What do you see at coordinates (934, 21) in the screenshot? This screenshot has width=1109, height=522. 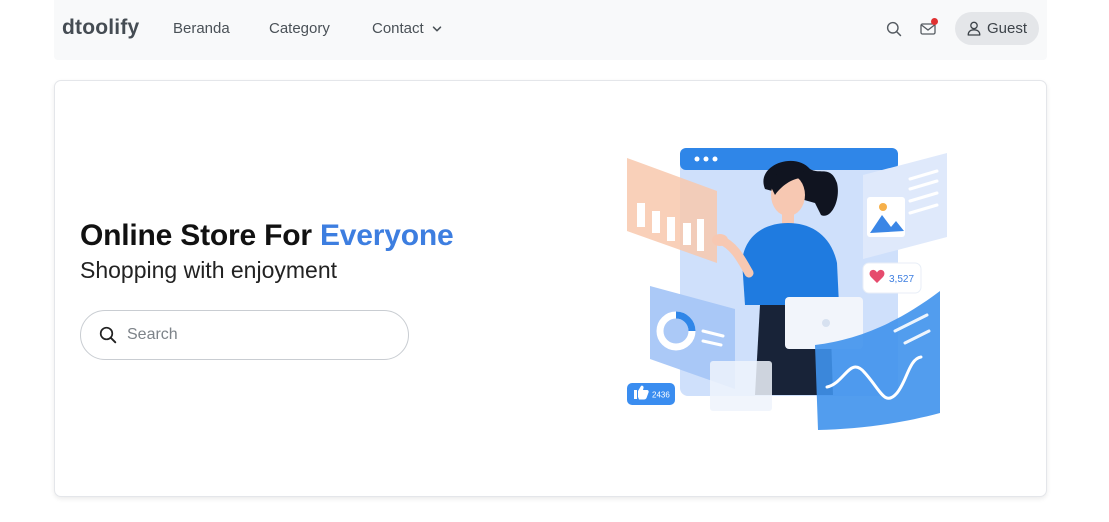 I see `notification-dot` at bounding box center [934, 21].